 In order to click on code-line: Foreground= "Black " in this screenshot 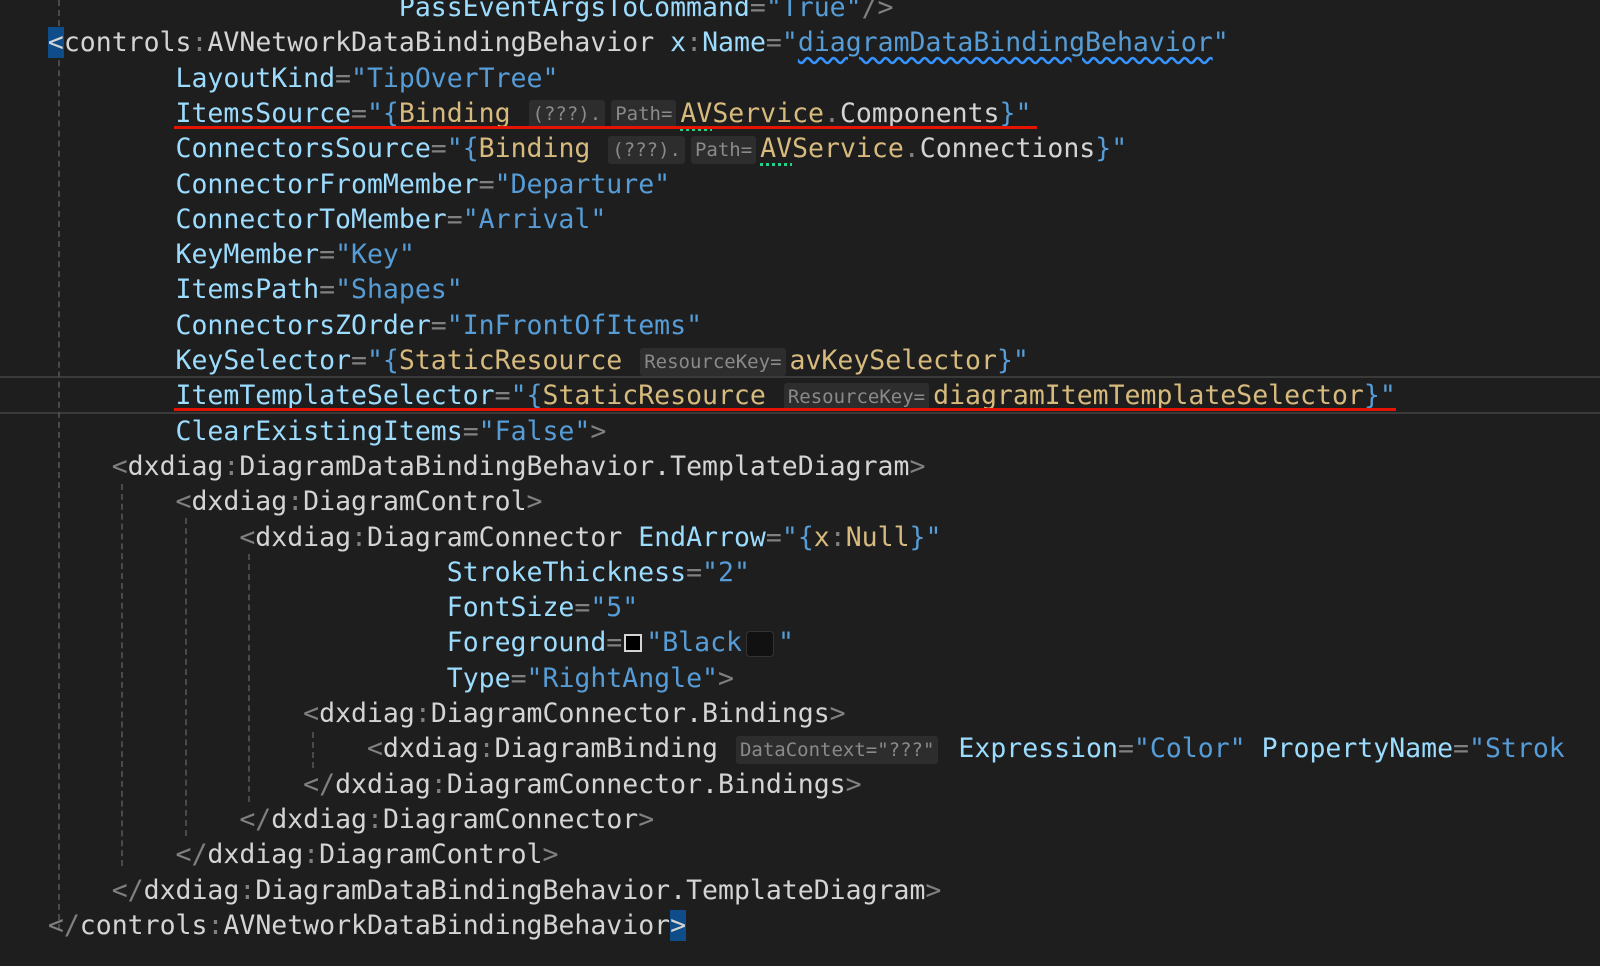, I will do `click(397, 643)`.